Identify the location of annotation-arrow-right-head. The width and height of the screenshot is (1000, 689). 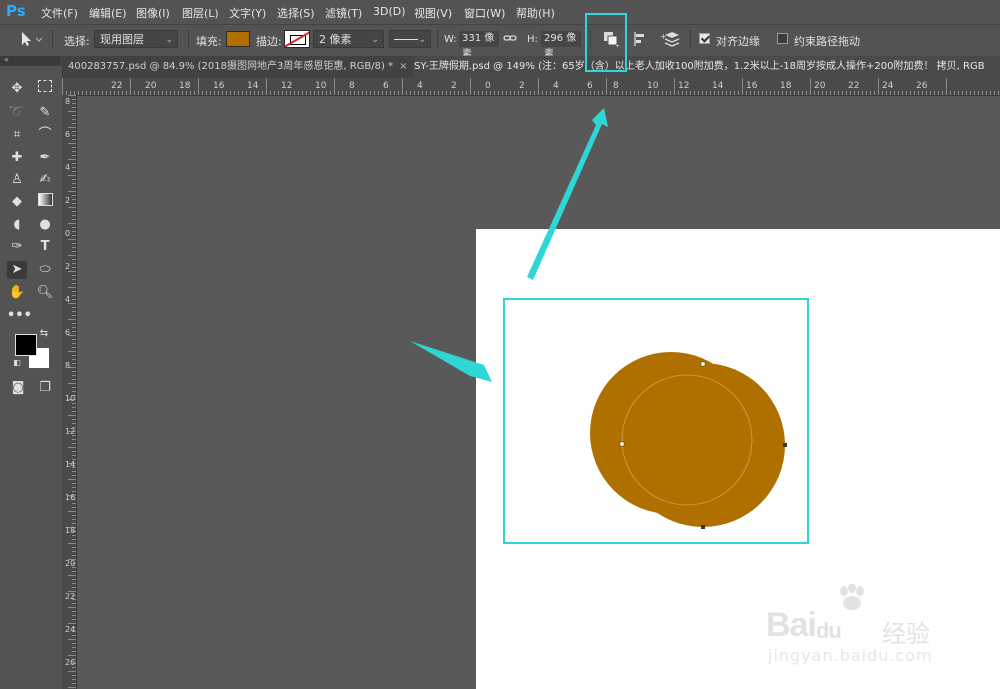
(451, 361).